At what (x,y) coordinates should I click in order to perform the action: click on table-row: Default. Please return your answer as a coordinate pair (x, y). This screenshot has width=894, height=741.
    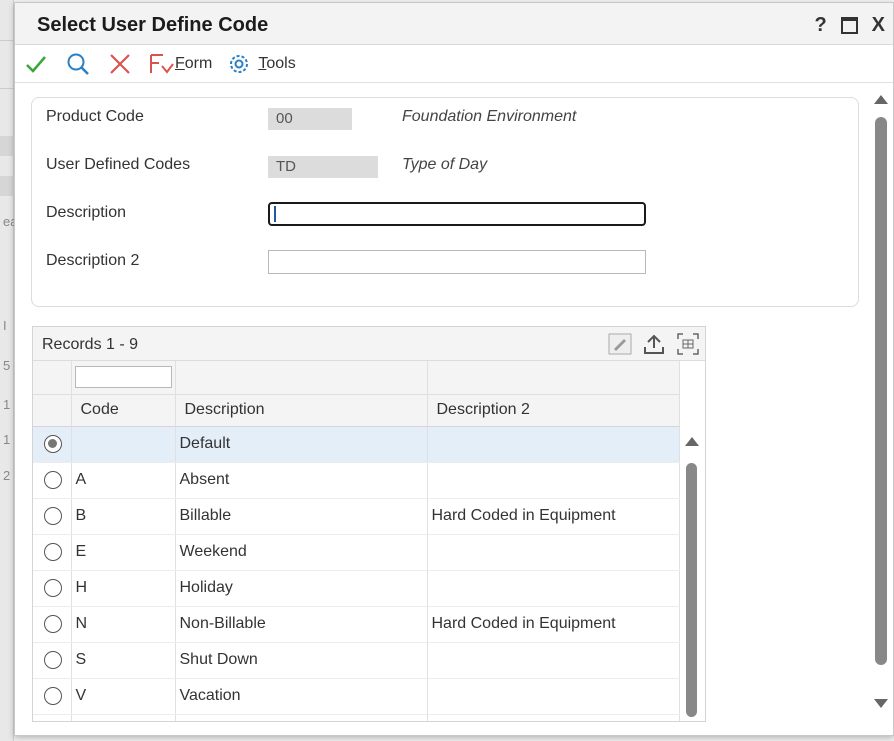
    Looking at the image, I should click on (356, 444).